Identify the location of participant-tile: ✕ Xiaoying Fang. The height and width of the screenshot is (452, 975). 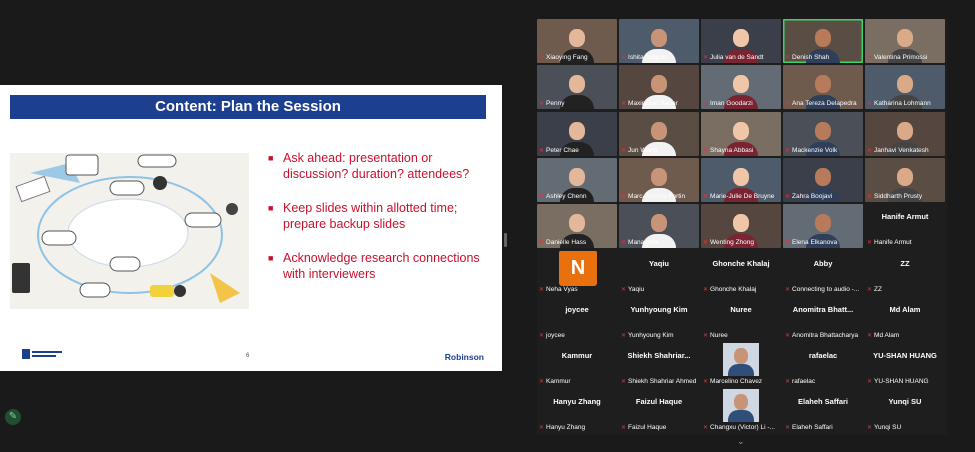
(577, 41).